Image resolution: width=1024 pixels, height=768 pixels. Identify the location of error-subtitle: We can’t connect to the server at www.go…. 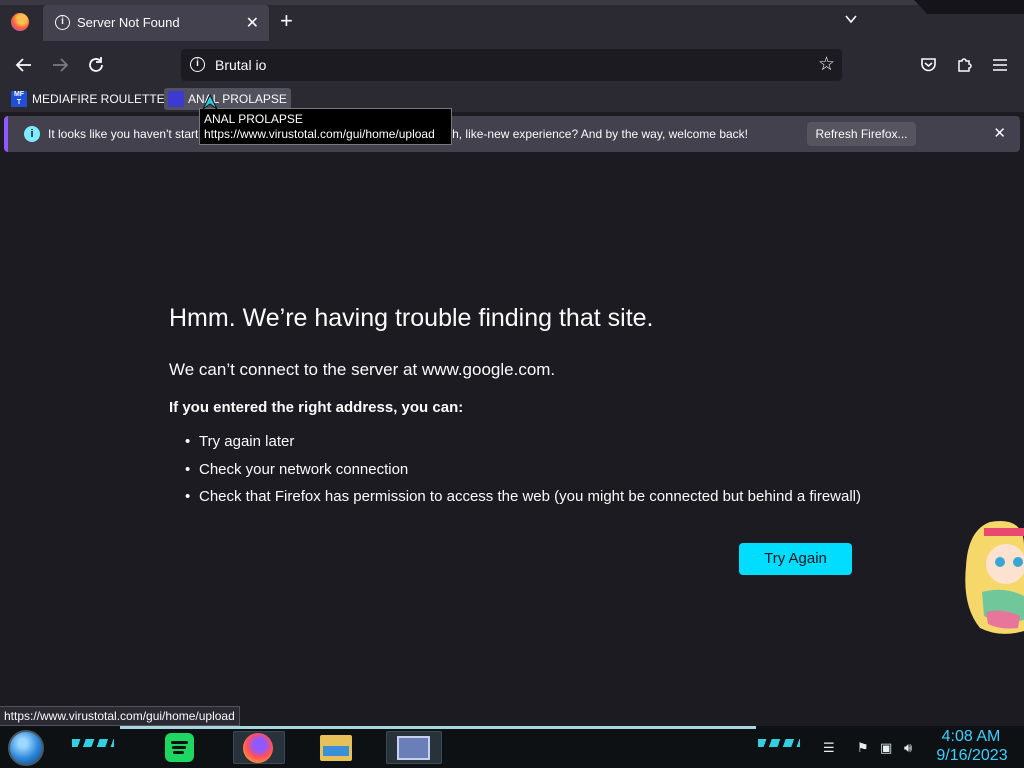
(362, 369).